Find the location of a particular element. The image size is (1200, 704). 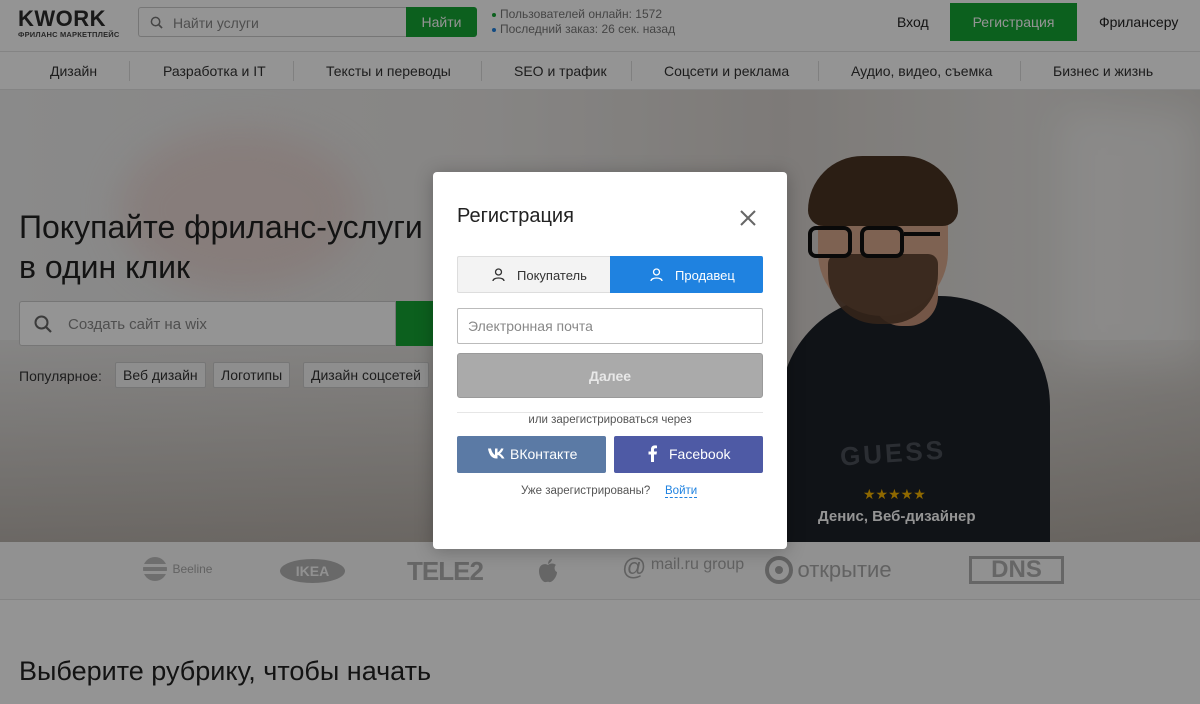

facebook-login-button: Facebook is located at coordinates (688, 454).